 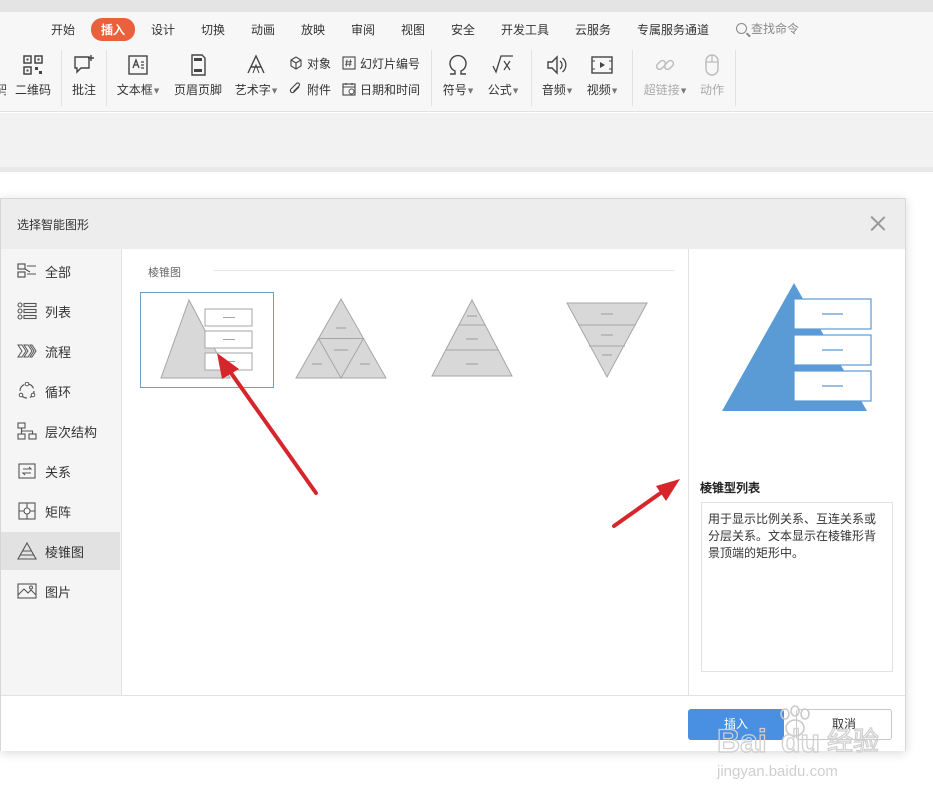 I want to click on video-button: 视频▼, so click(x=602, y=75).